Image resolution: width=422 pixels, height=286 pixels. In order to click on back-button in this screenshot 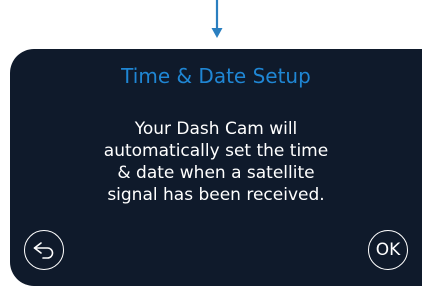, I will do `click(44, 250)`.